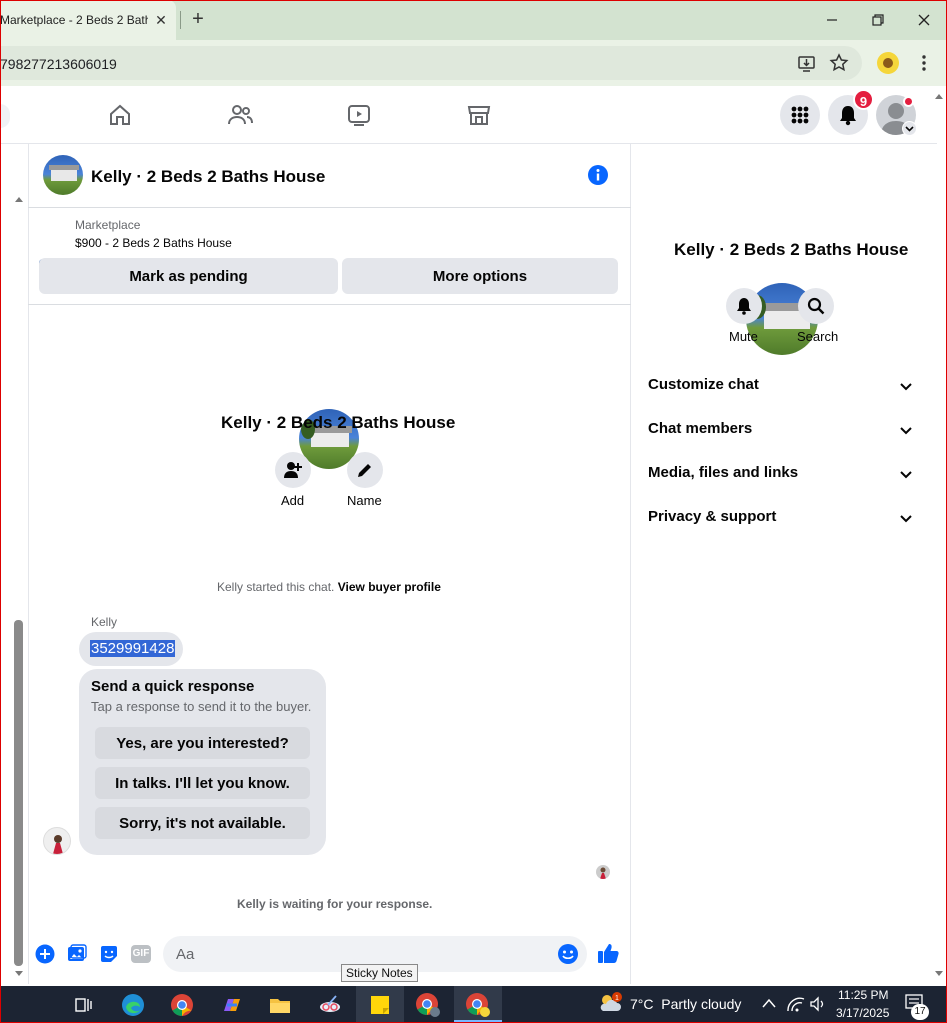 The width and height of the screenshot is (947, 1023). What do you see at coordinates (329, 304) in the screenshot?
I see `listing-divider` at bounding box center [329, 304].